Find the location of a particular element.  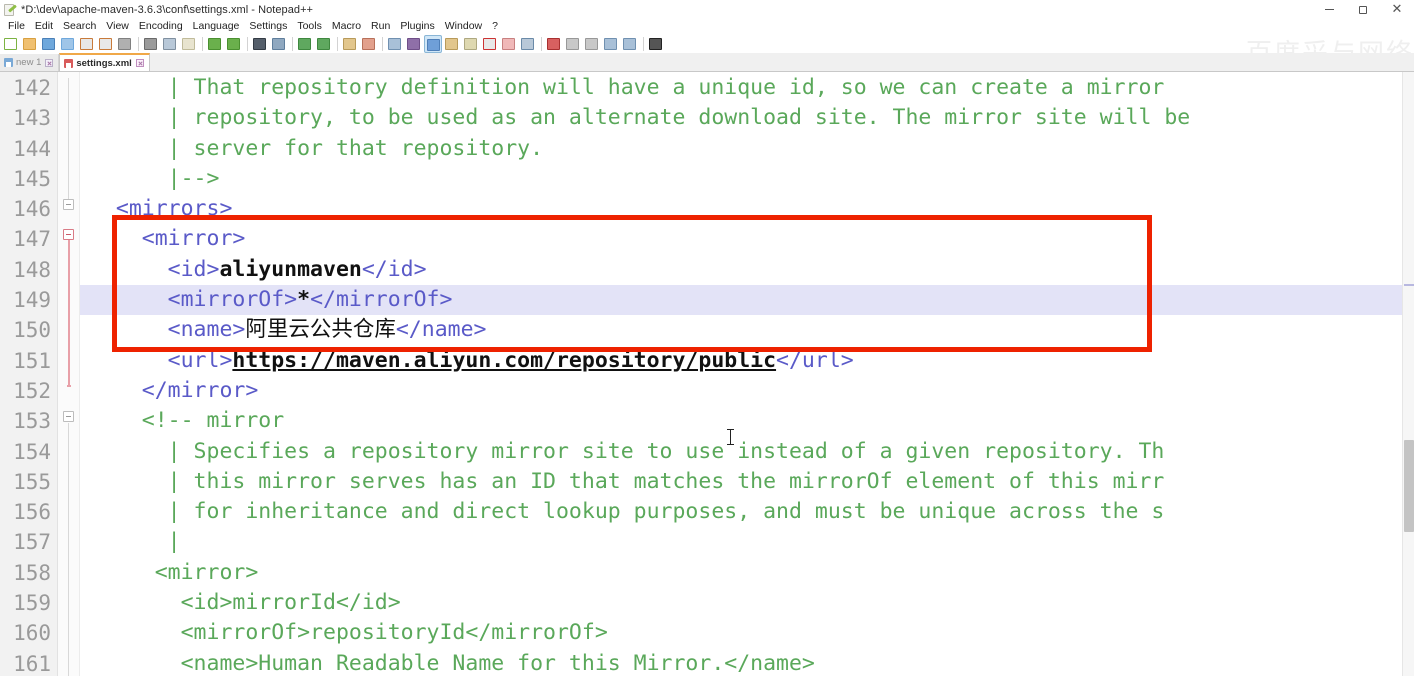

user-lang-icon is located at coordinates (452, 44).